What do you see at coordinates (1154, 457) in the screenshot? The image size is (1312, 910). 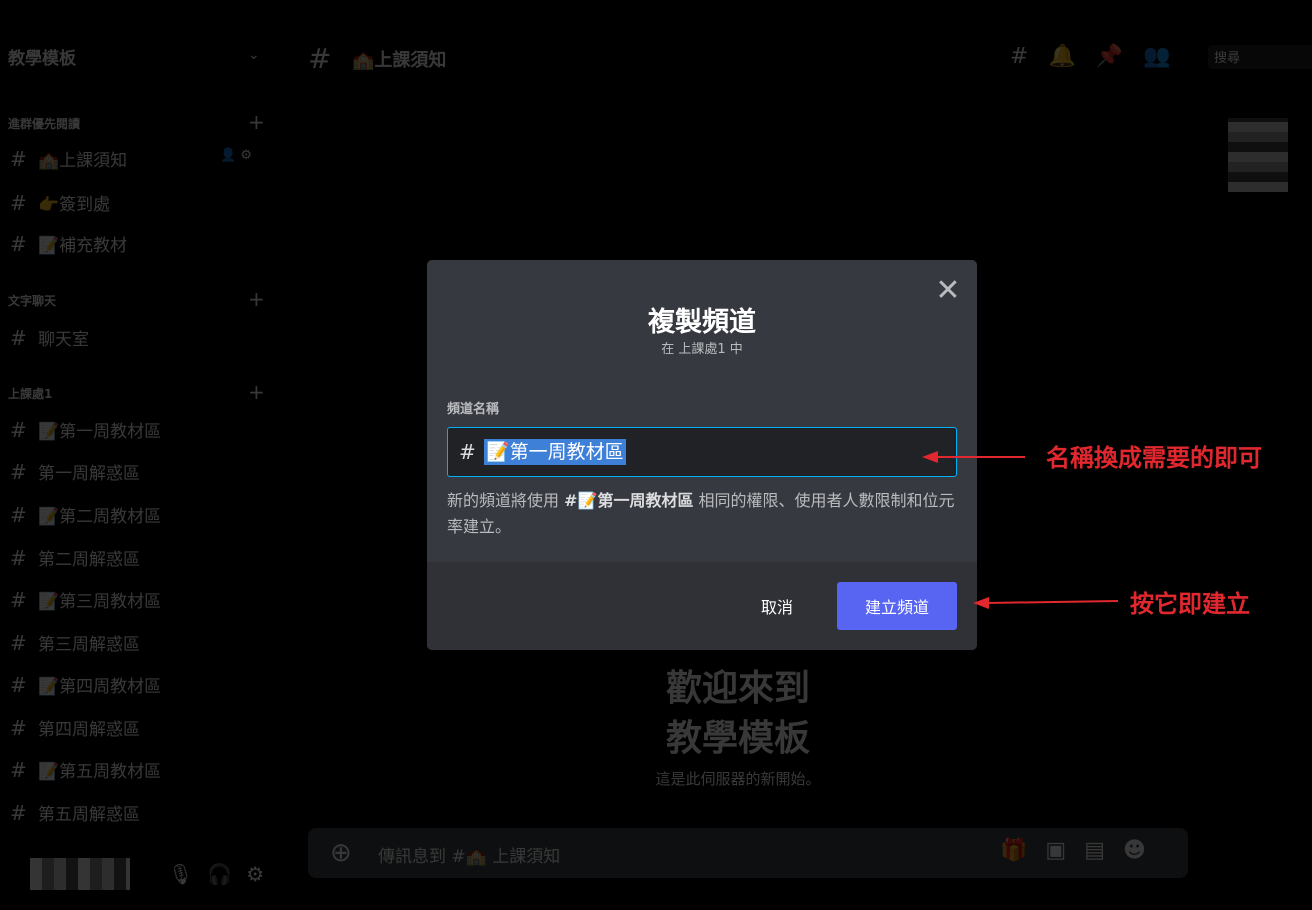 I see `annotation-name-hint: 名稱換成需要的即可` at bounding box center [1154, 457].